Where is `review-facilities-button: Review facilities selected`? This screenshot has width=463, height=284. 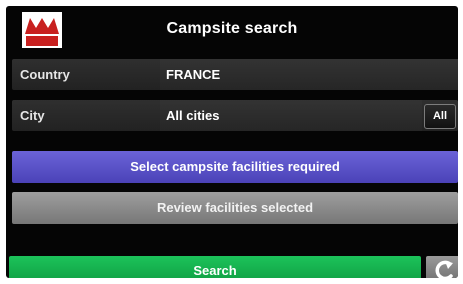
review-facilities-button: Review facilities selected is located at coordinates (235, 208).